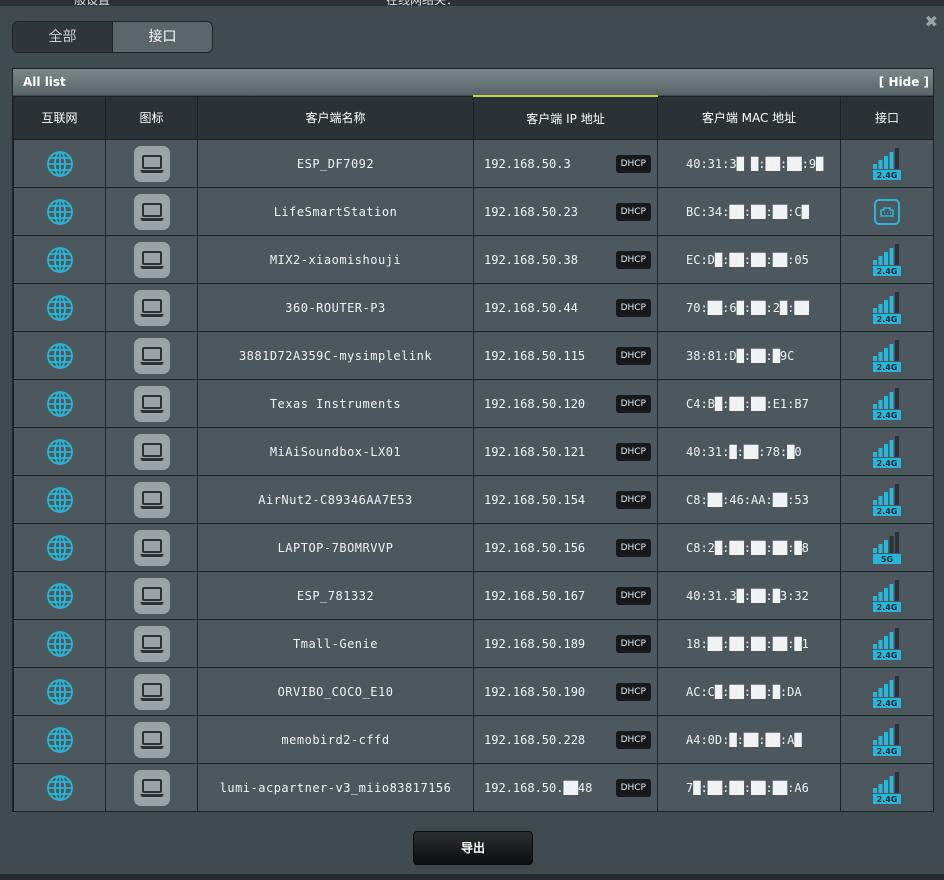  What do you see at coordinates (565, 117) in the screenshot?
I see `col-ip: 客户端 IP 地址` at bounding box center [565, 117].